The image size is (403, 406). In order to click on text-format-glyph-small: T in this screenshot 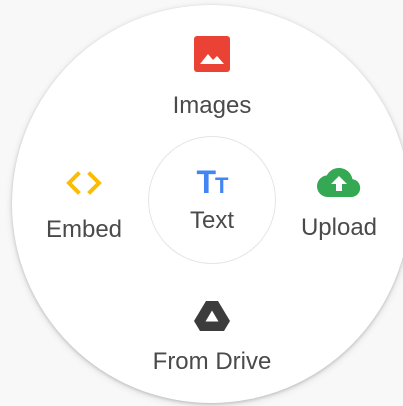, I will do `click(221, 185)`.